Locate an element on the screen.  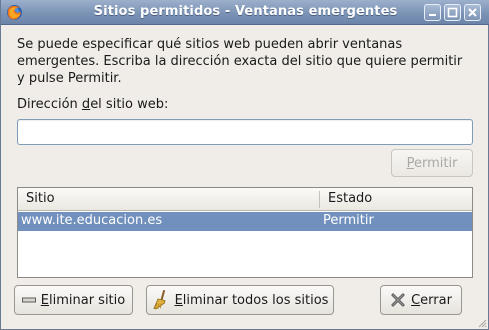
remove-accel: E is located at coordinates (44, 300).